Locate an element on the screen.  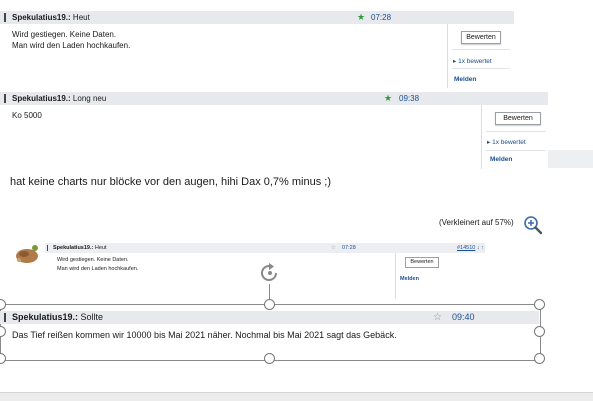
star-outline-icon: ☆ is located at coordinates (437, 317).